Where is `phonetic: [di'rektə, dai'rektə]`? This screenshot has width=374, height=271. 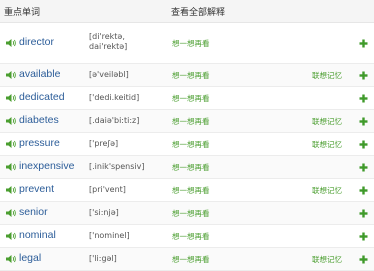
phonetic: [di'rektə, dai'rektə] is located at coordinates (108, 42).